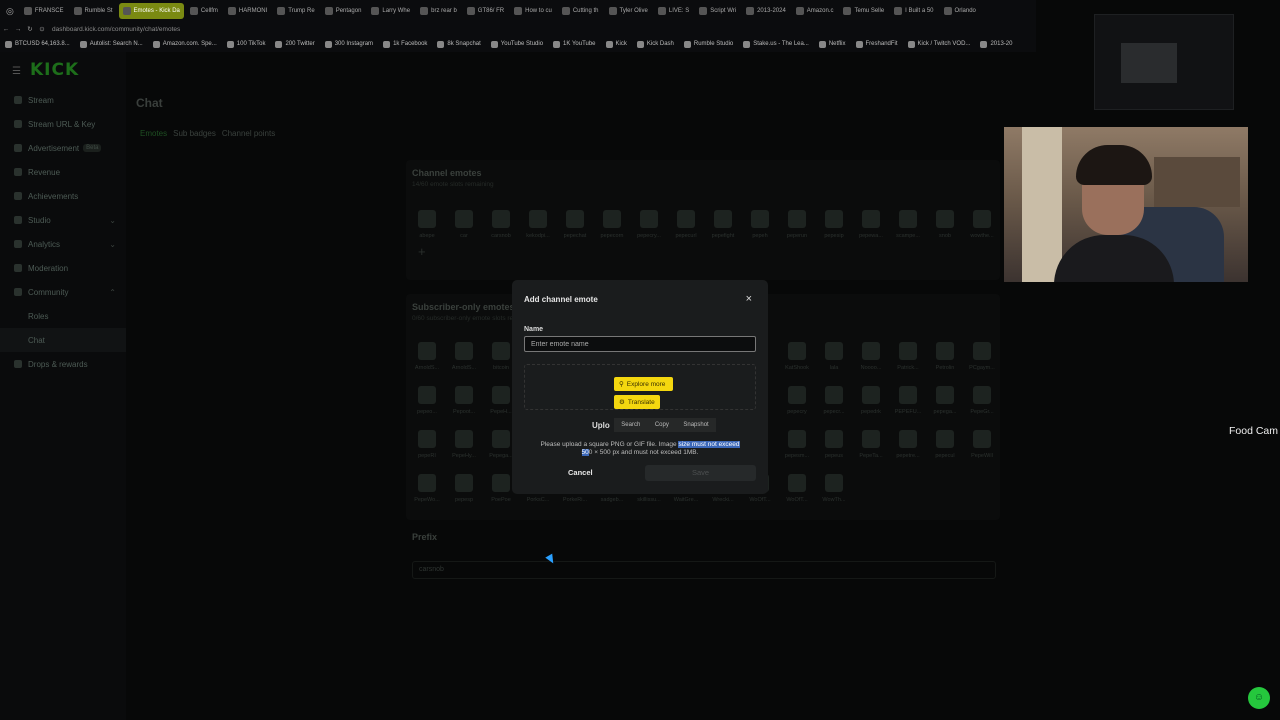 This screenshot has height=720, width=1280. Describe the element at coordinates (30, 29) in the screenshot. I see `reload-icon: ↻` at that location.